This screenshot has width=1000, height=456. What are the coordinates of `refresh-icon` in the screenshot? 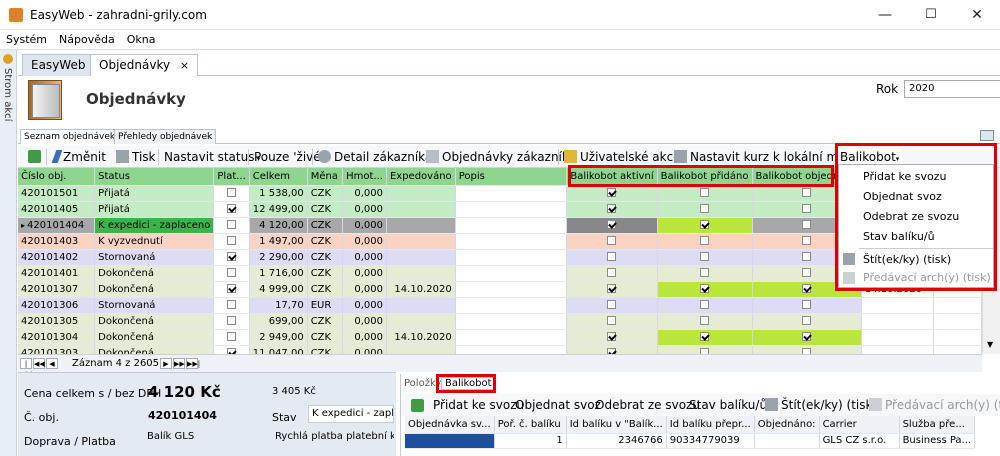 It's located at (417, 405).